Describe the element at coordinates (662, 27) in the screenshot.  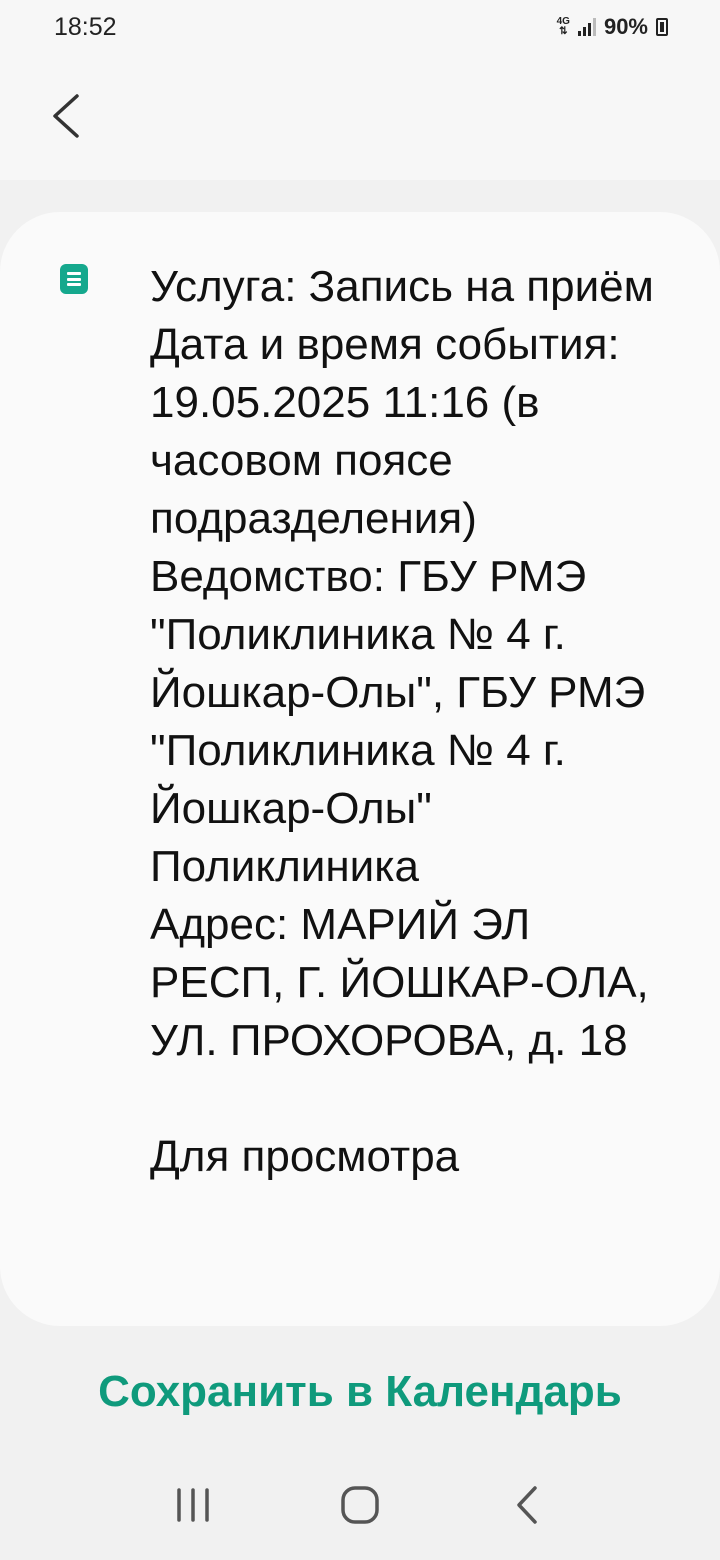
I see `battery-icon` at that location.